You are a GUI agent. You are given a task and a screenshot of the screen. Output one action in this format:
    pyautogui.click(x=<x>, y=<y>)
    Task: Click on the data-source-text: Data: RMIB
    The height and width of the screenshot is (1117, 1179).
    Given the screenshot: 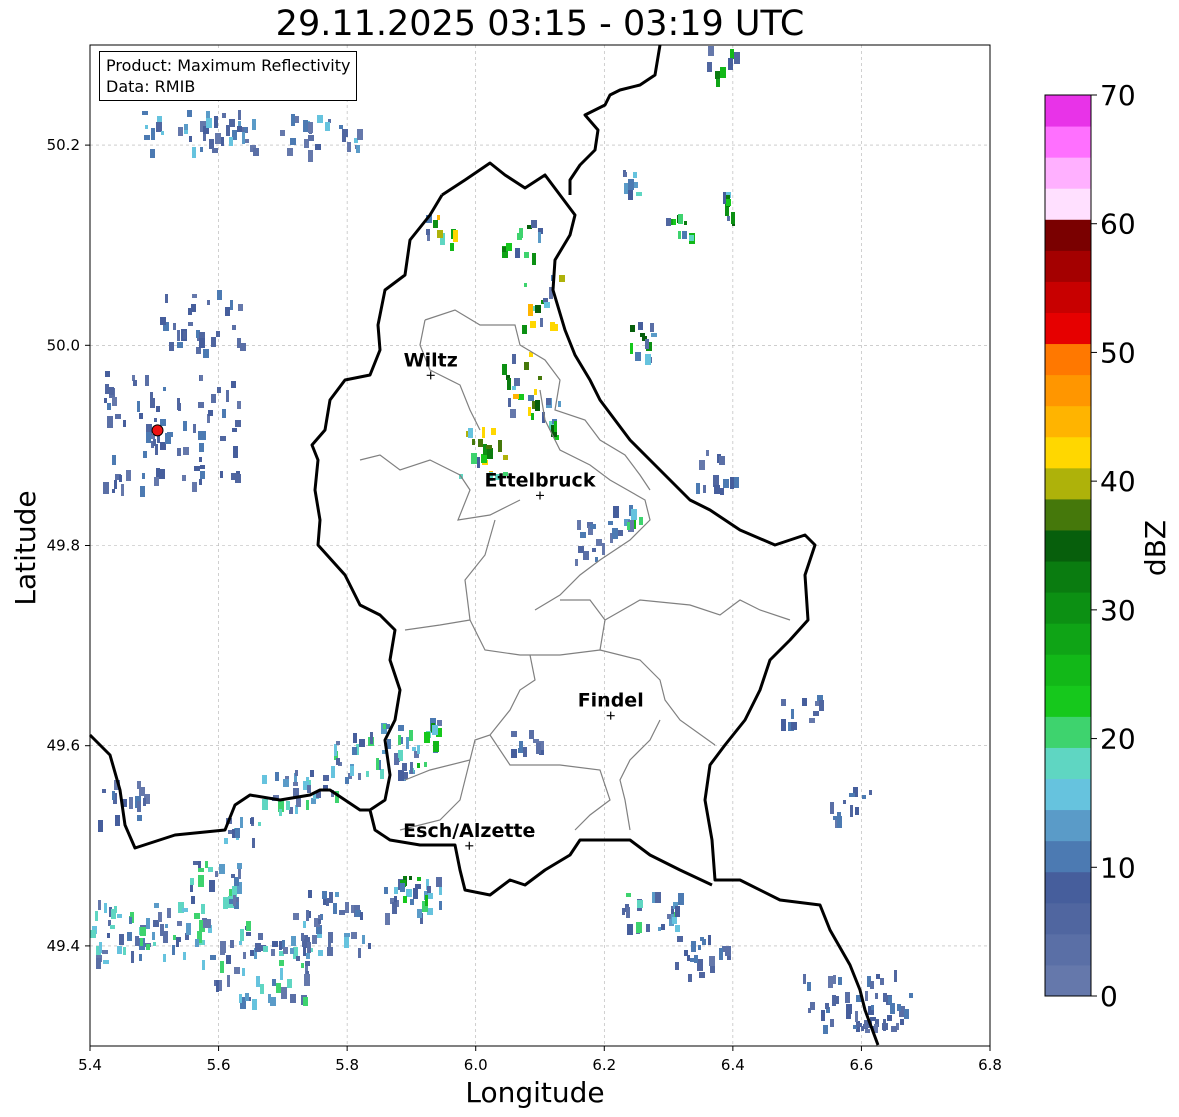 What is the action you would take?
    pyautogui.click(x=151, y=86)
    